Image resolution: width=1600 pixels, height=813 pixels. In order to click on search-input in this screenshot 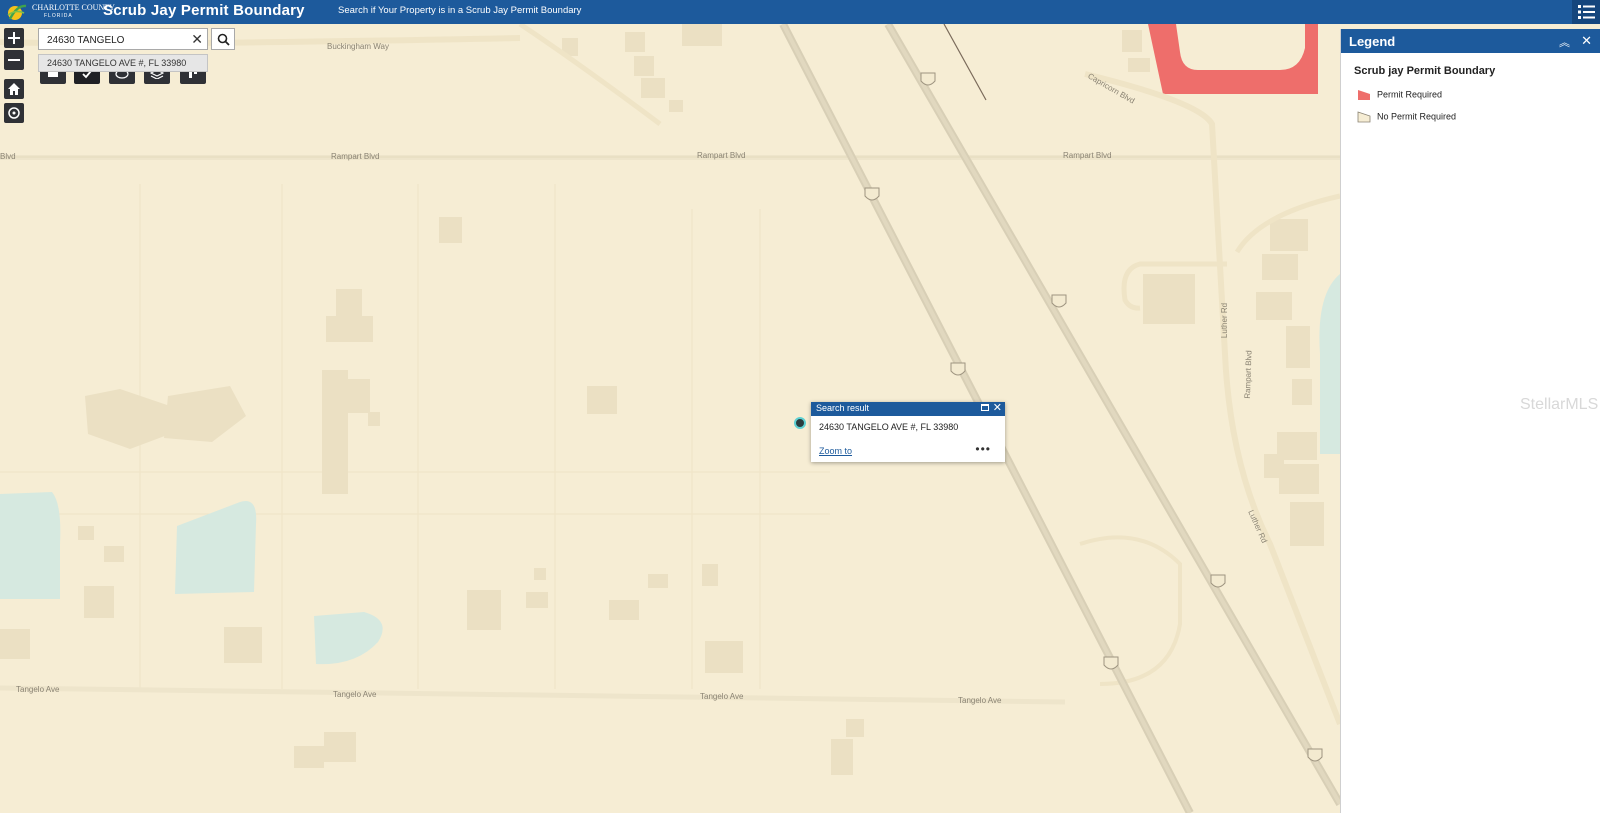, I will do `click(117, 40)`.